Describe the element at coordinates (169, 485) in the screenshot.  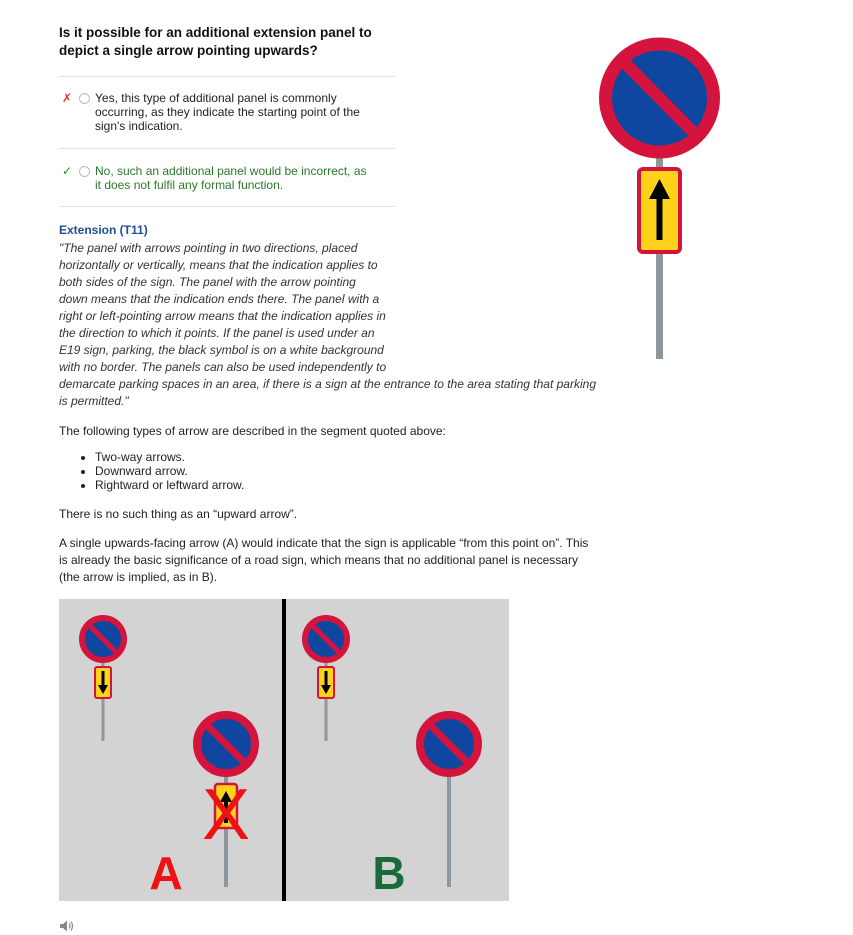
I see `list-item: Rightward or leftward arrow.` at that location.